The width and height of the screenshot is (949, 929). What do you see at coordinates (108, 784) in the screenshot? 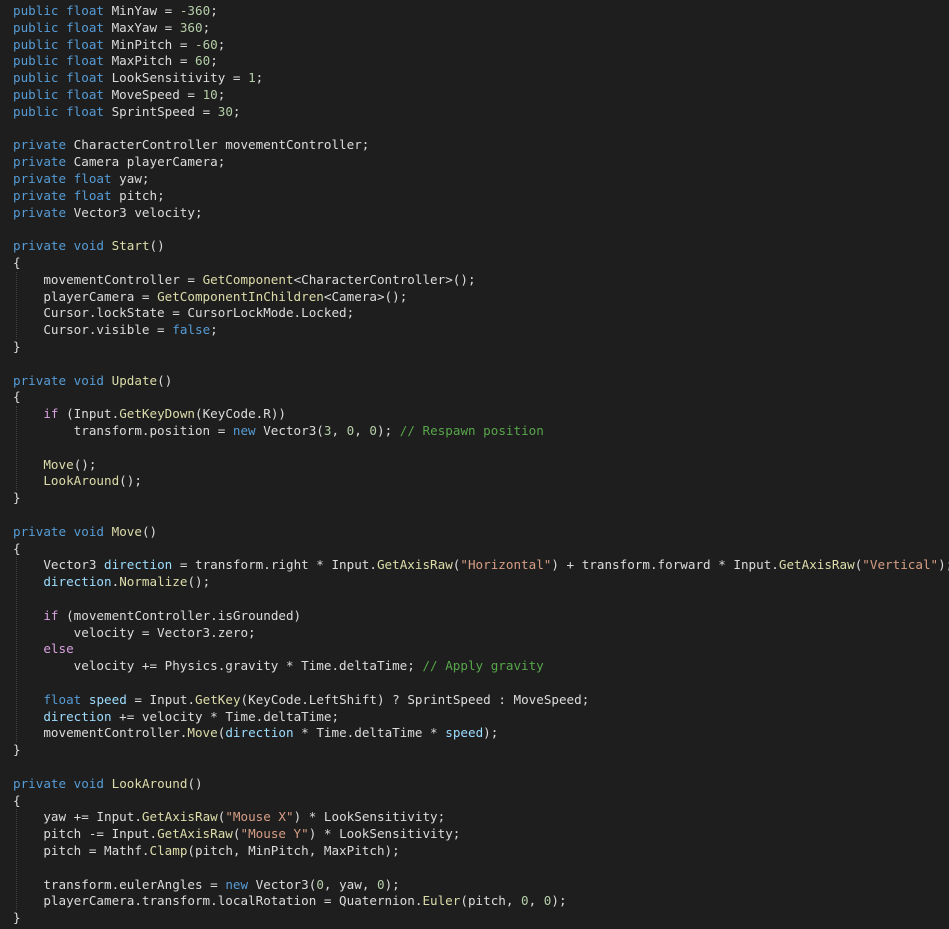
I see `code-line: private void LookAround()` at bounding box center [108, 784].